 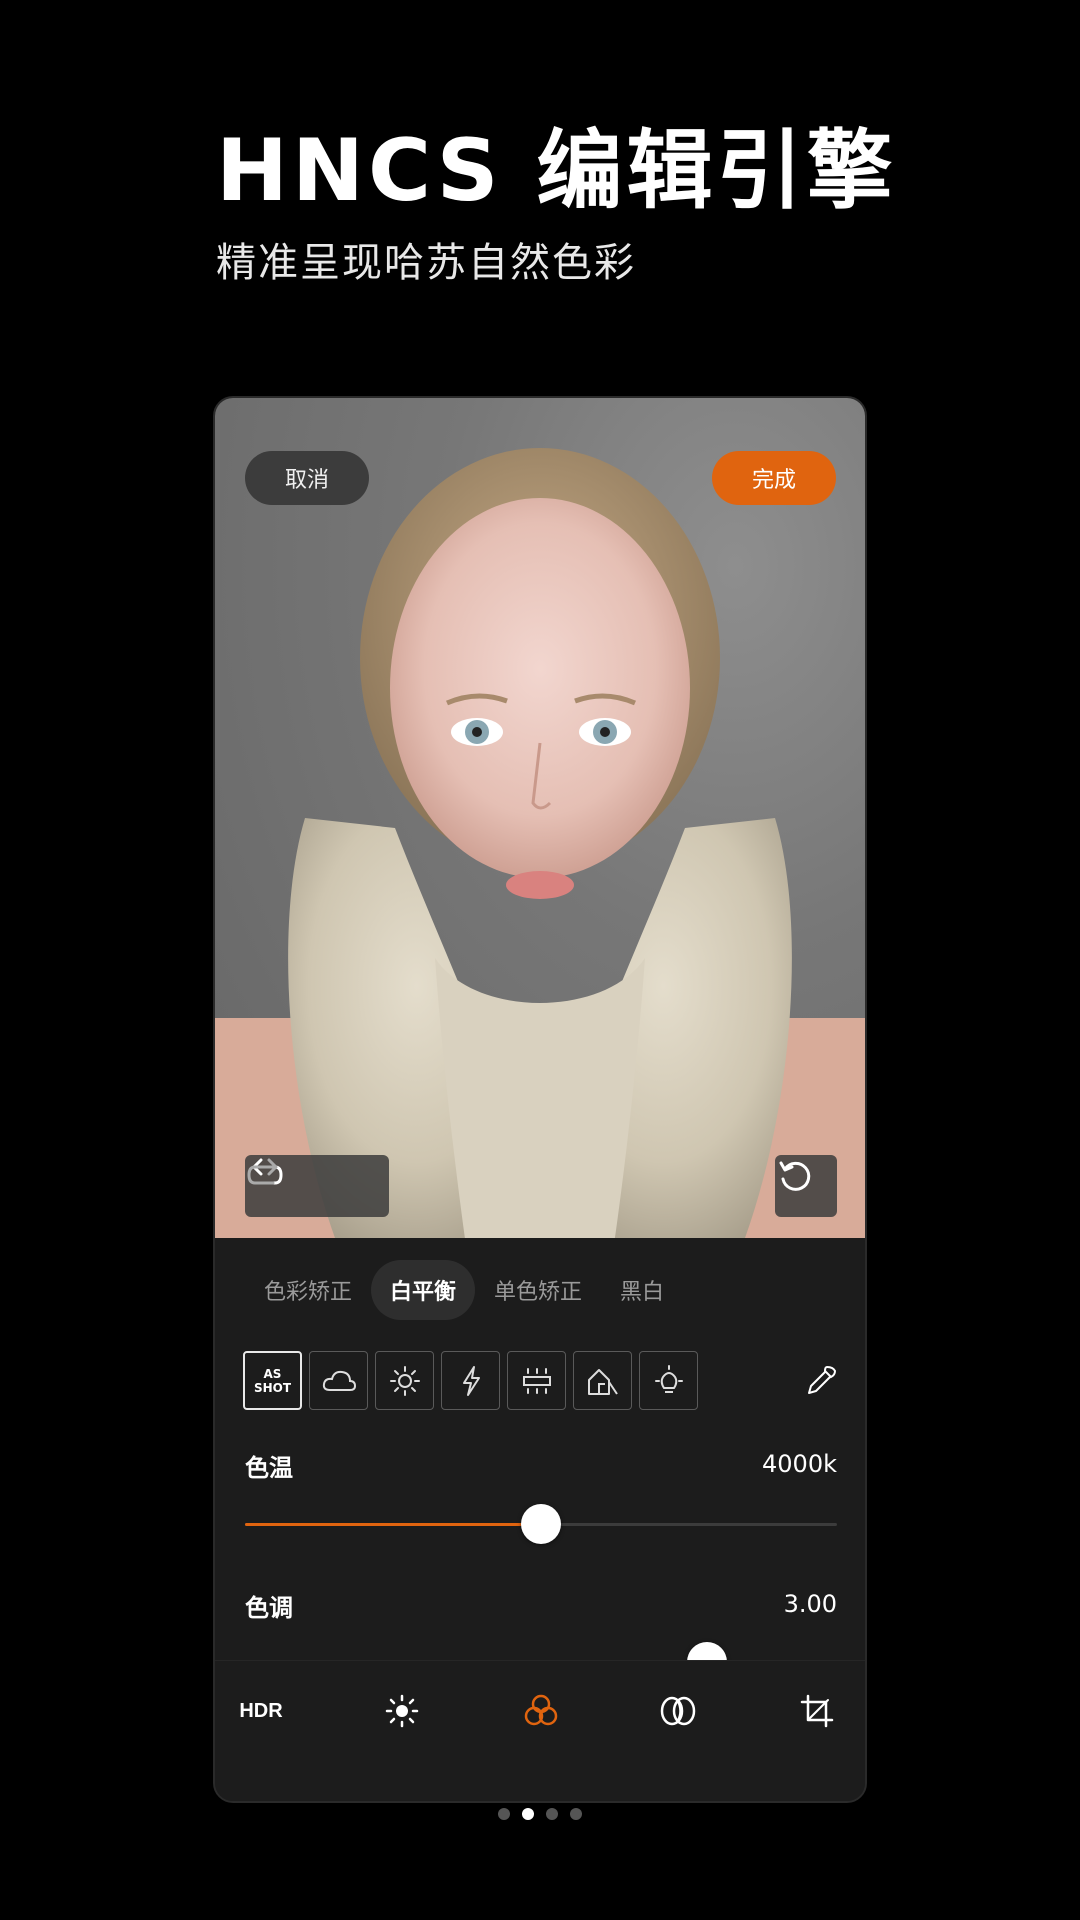 I want to click on preset-fluorescent, so click(x=536, y=1380).